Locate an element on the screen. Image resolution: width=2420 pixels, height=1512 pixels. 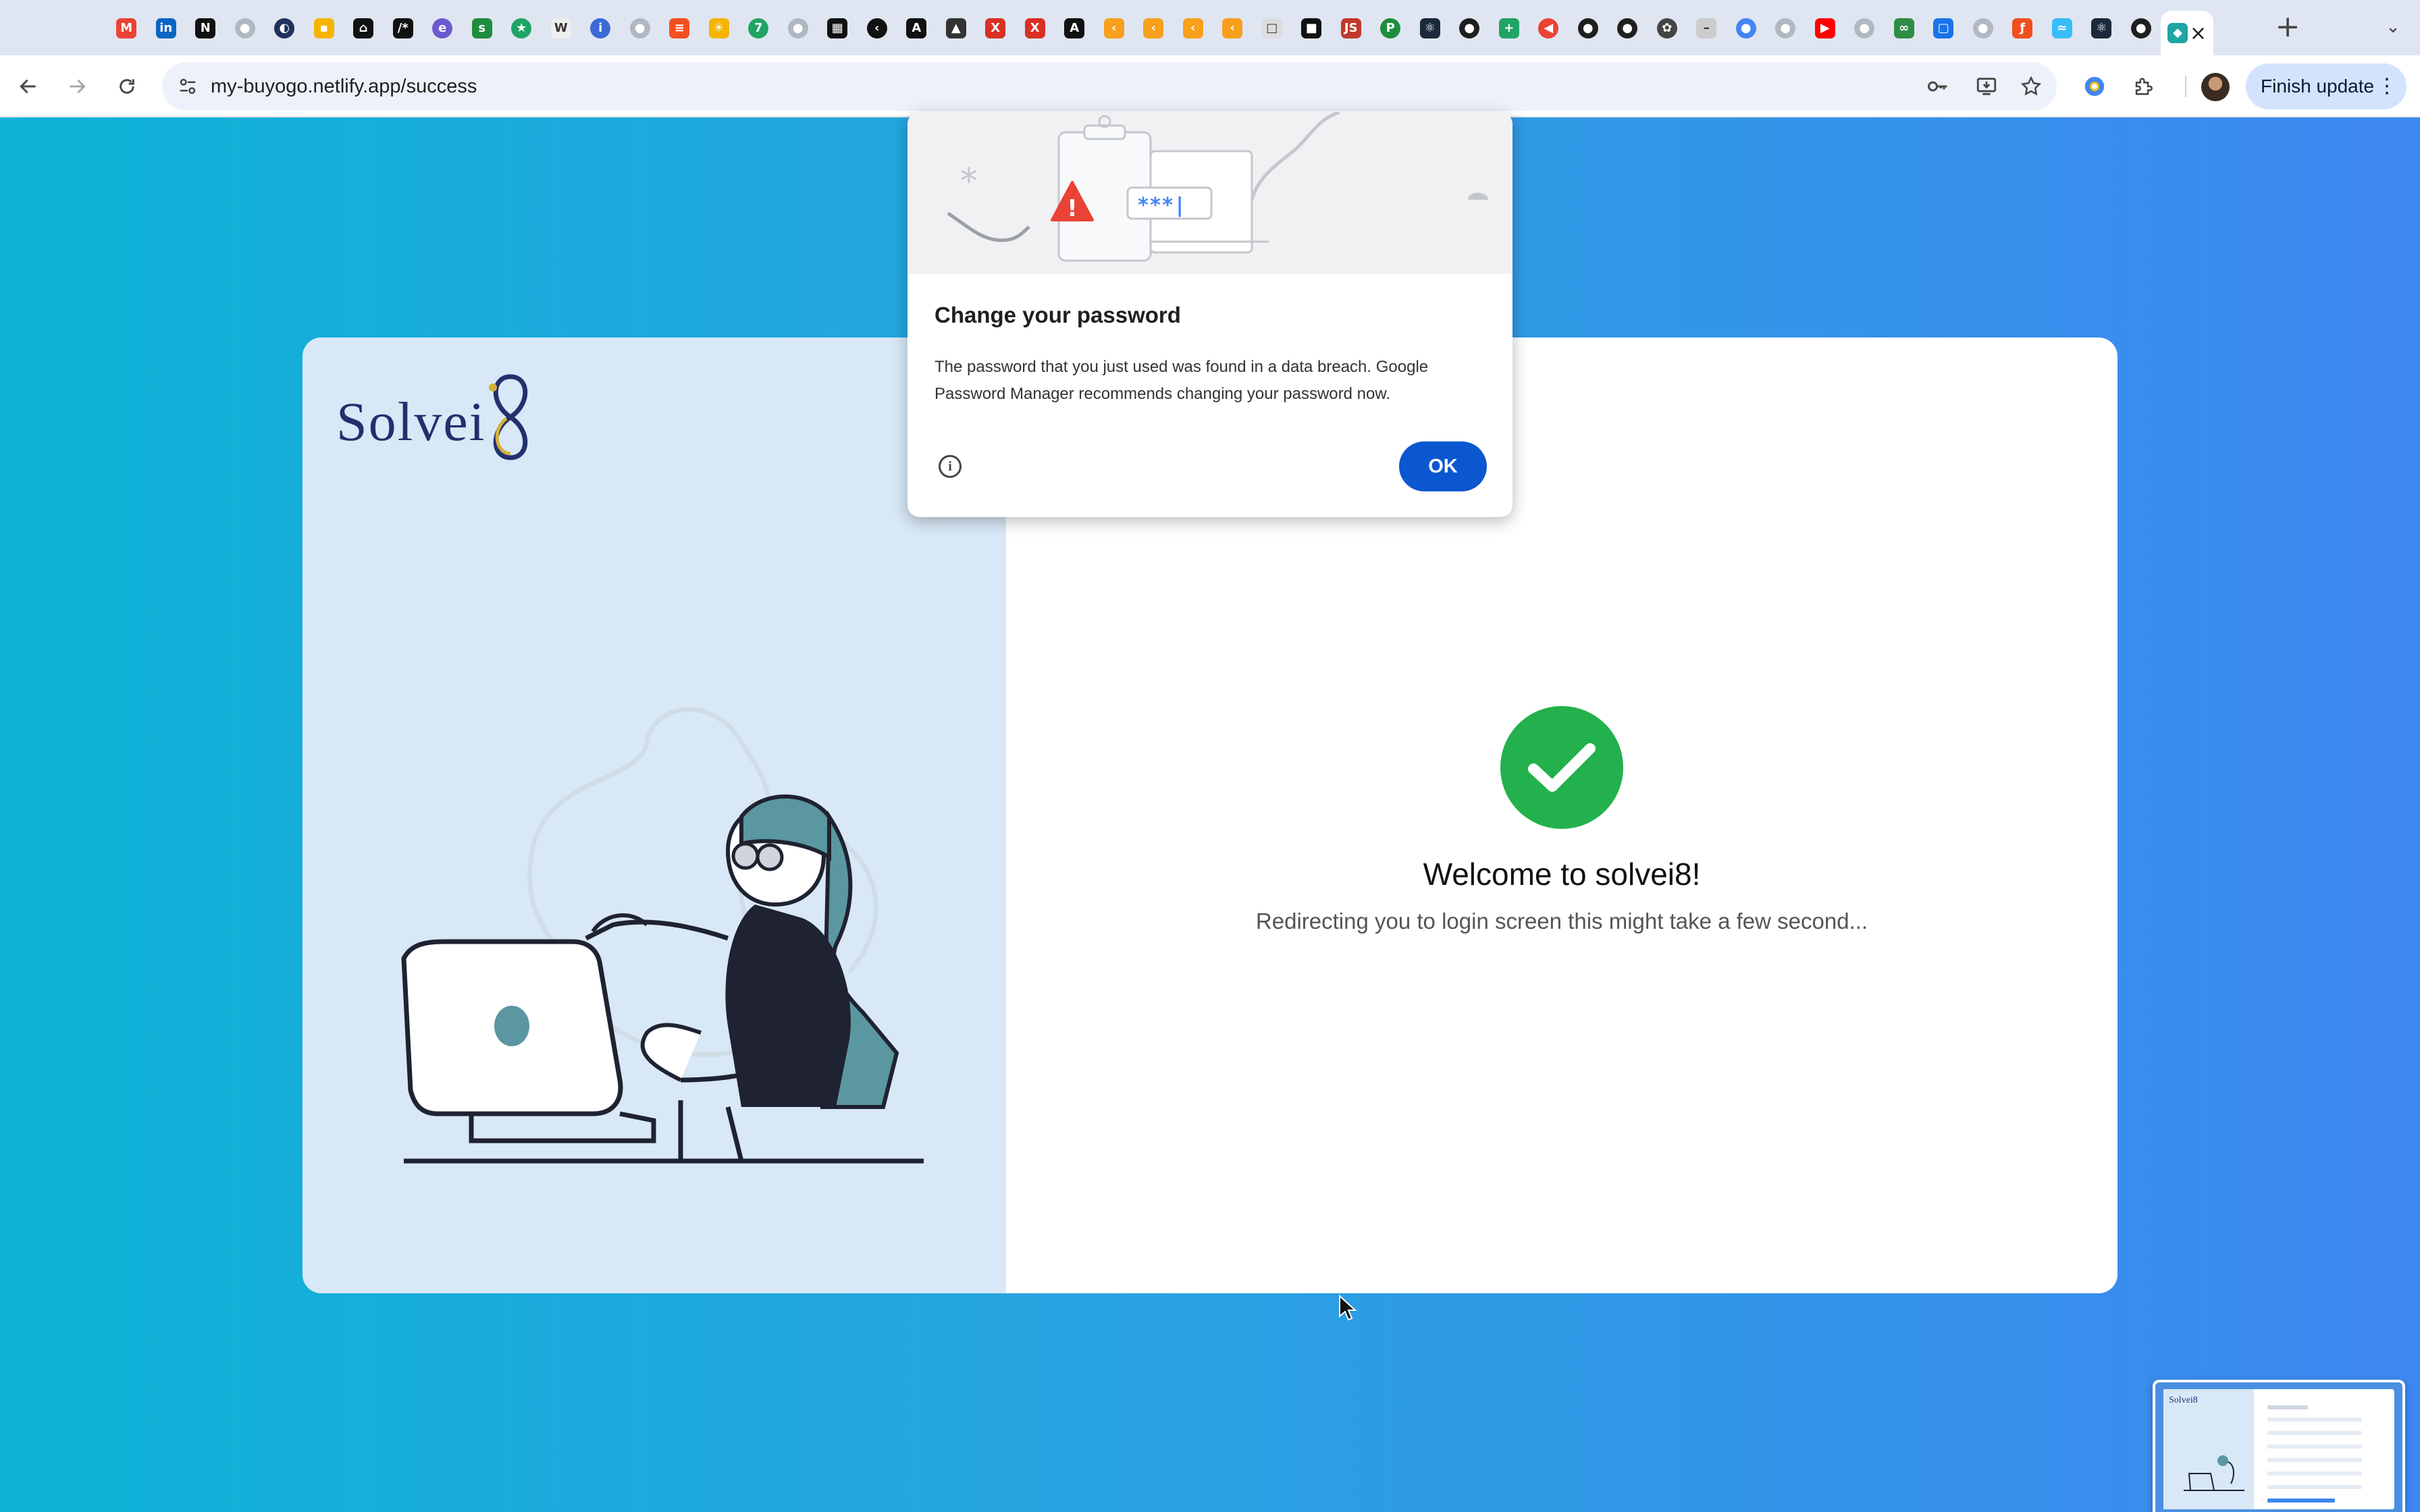
geeks-icon: ∞ is located at coordinates (1903, 28).